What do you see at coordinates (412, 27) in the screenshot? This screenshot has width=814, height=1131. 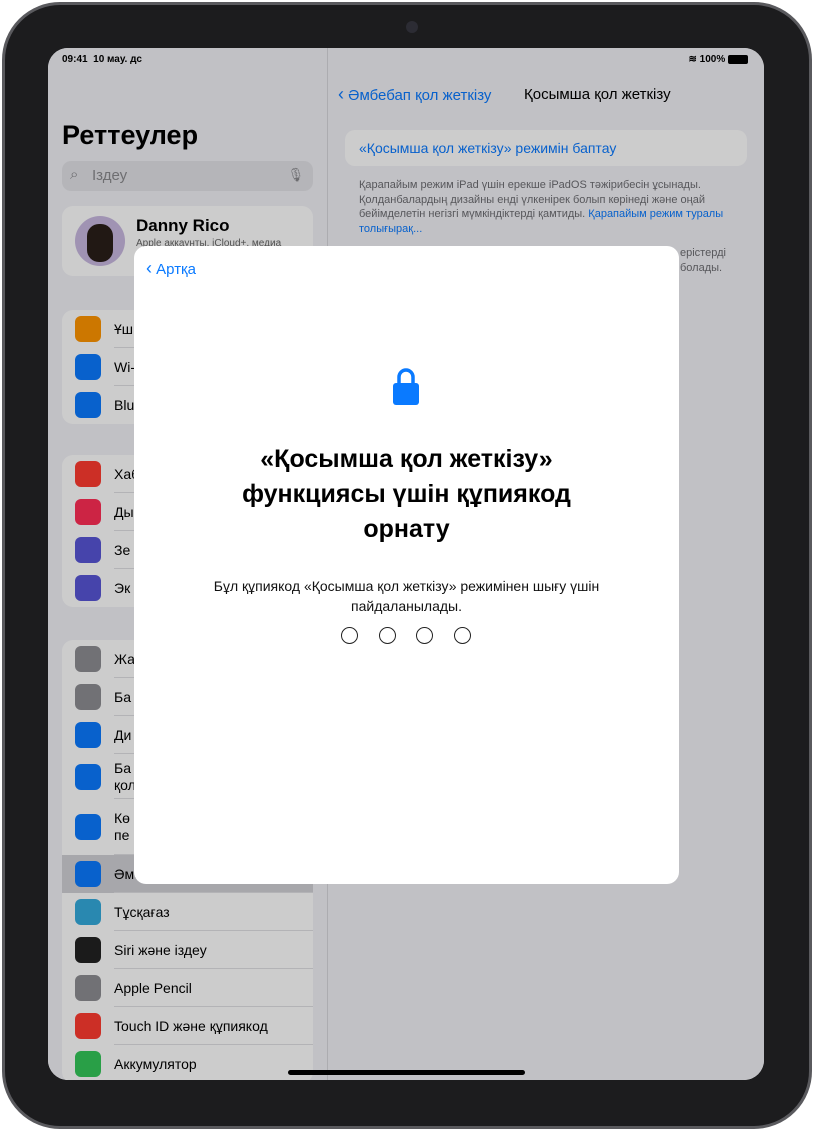 I see `front-camera` at bounding box center [412, 27].